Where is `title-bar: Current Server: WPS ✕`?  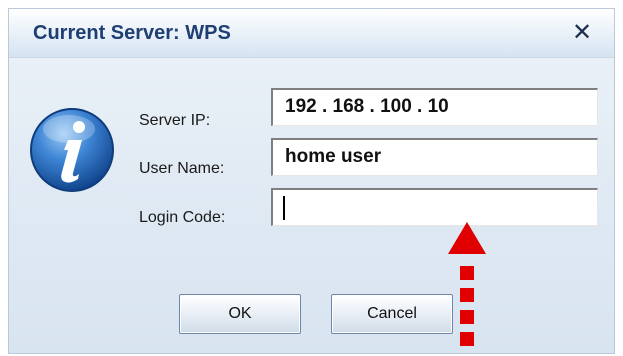
title-bar: Current Server: WPS ✕ is located at coordinates (311, 33).